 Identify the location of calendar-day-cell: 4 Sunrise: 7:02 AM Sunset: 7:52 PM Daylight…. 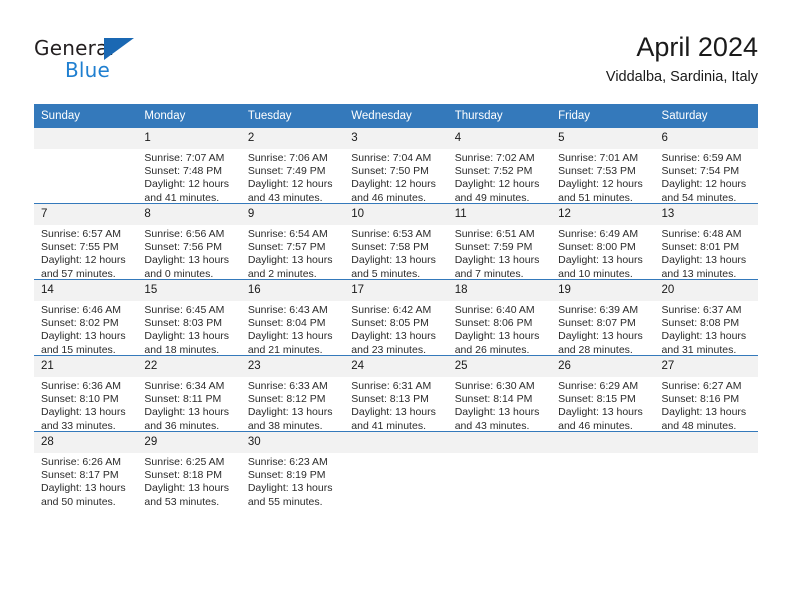
(499, 166).